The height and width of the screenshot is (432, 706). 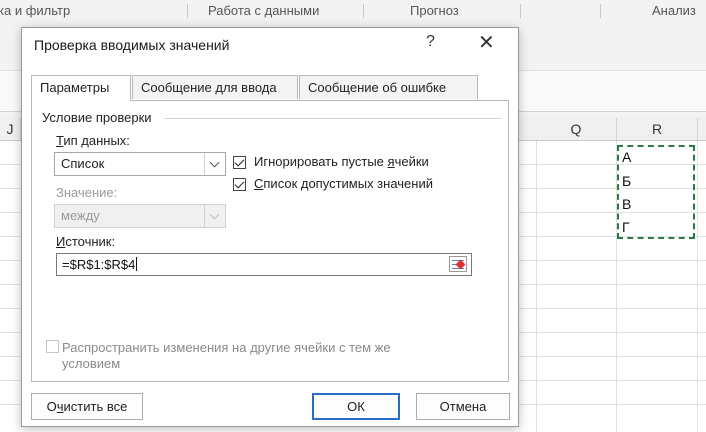 I want to click on clear-all-pre: О, so click(x=51, y=406).